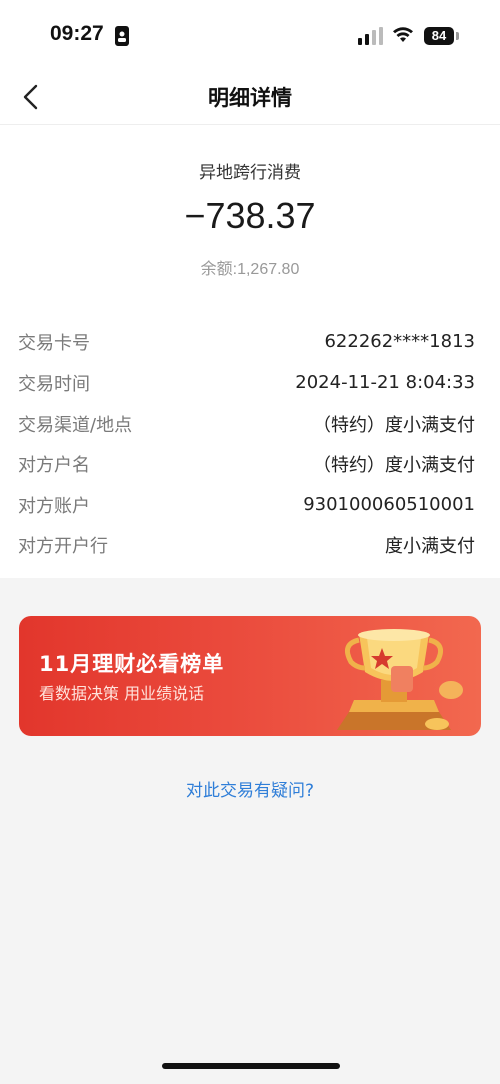  I want to click on account-balance: 余额:1,267.80, so click(250, 269).